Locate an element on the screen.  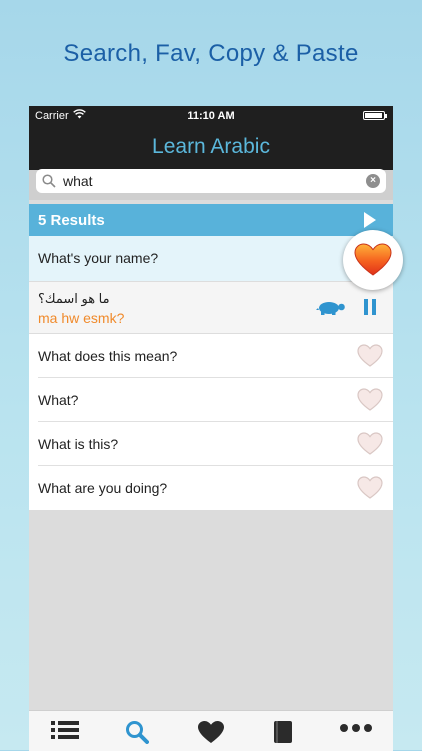
navigation-bar: Learn Arabic is located at coordinates (211, 148).